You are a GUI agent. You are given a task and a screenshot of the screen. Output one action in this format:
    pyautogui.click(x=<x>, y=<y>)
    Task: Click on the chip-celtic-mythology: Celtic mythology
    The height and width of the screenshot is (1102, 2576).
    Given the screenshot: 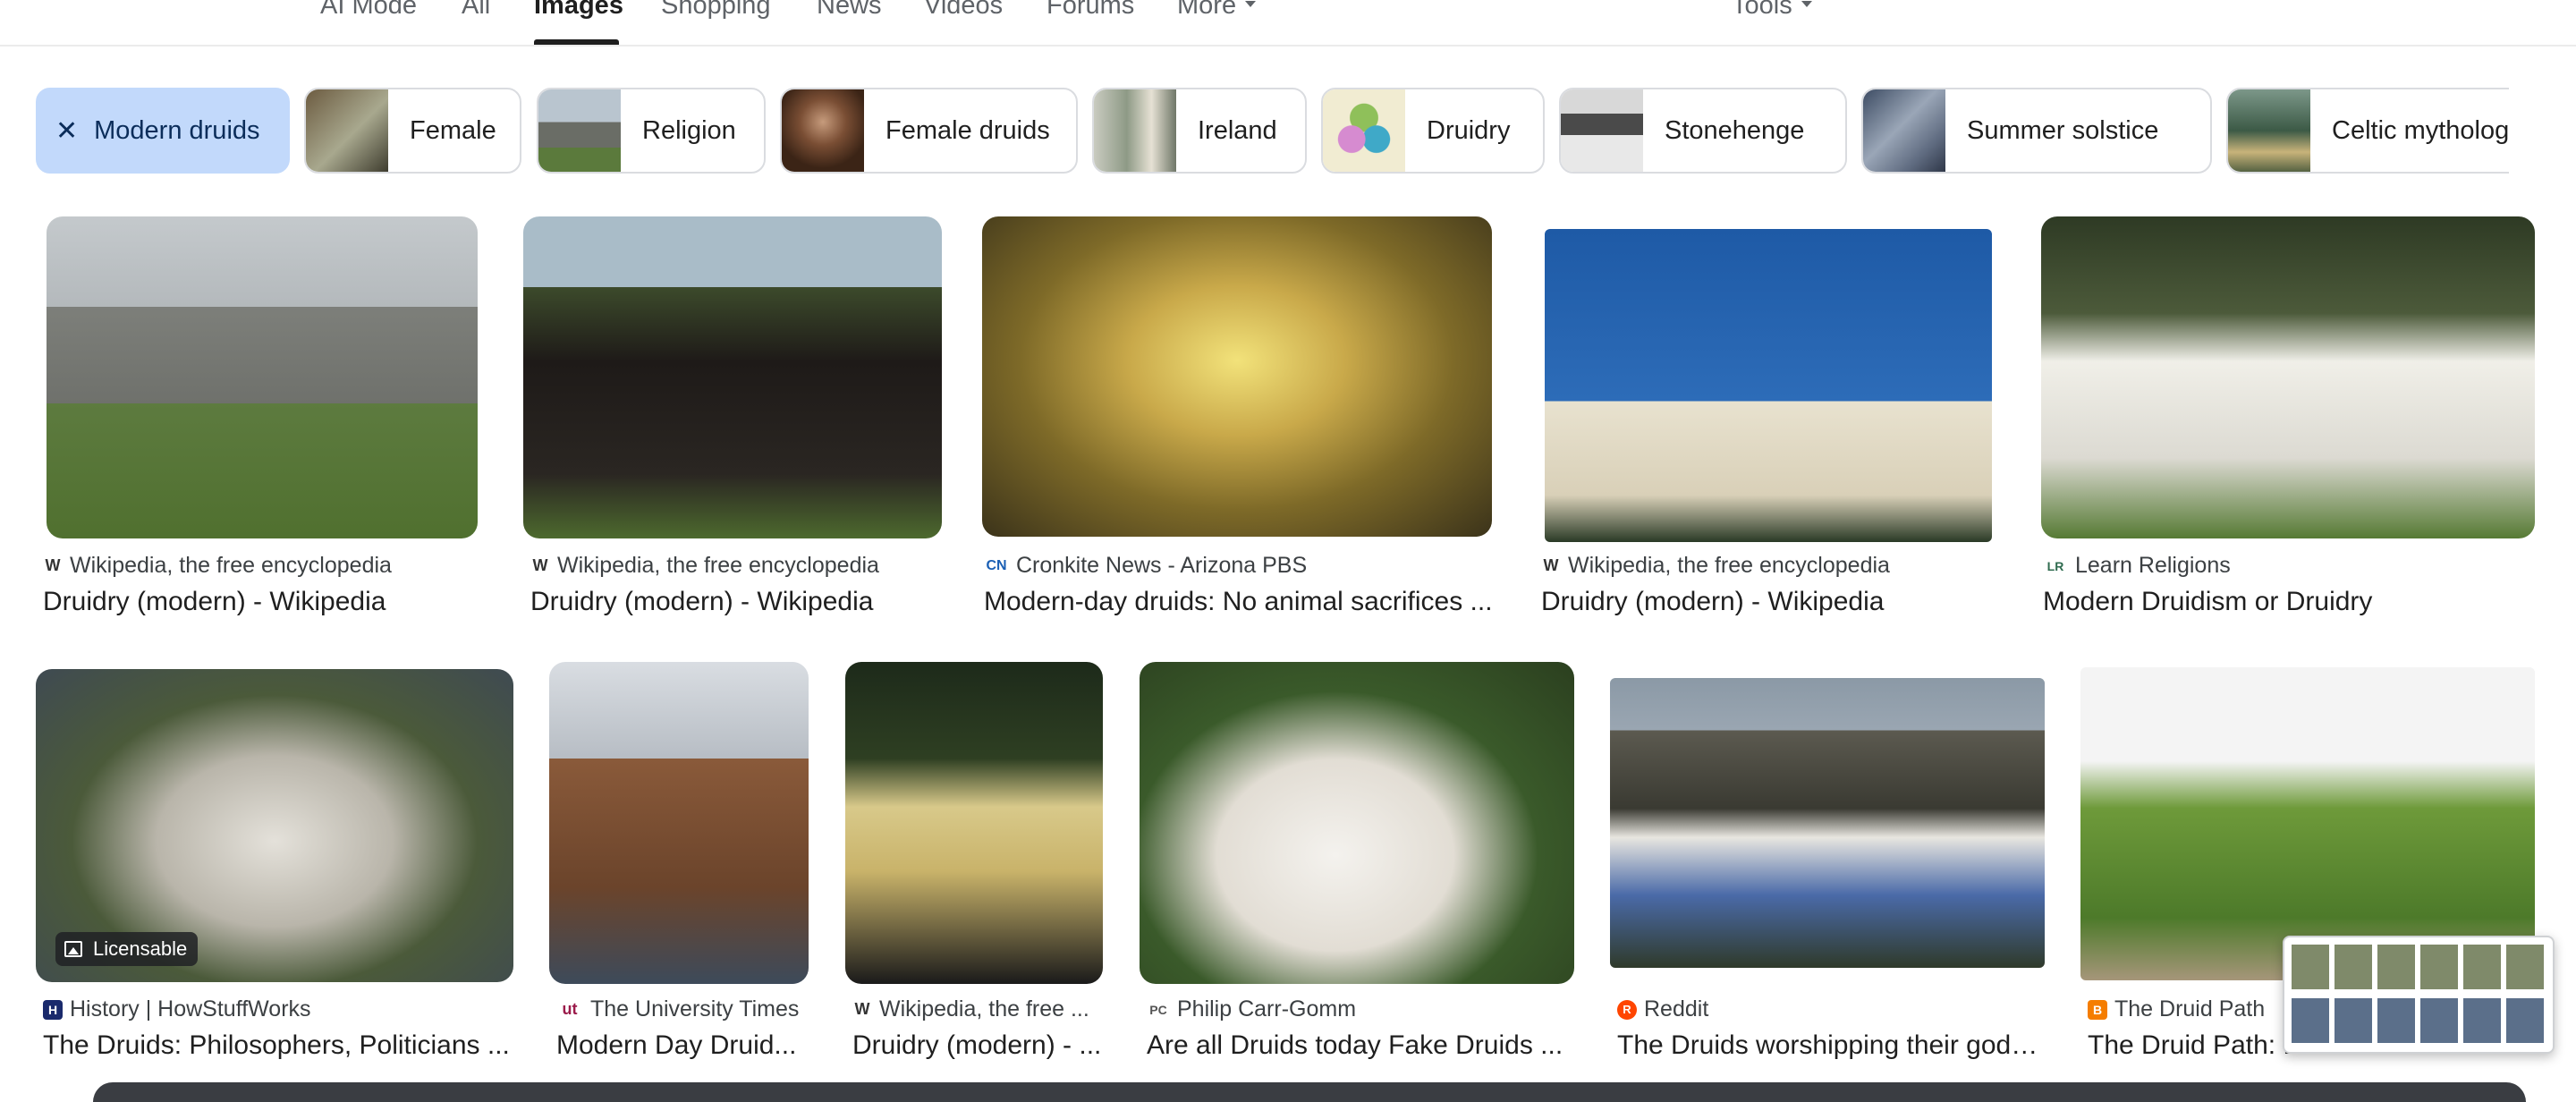 What is the action you would take?
    pyautogui.click(x=2367, y=131)
    